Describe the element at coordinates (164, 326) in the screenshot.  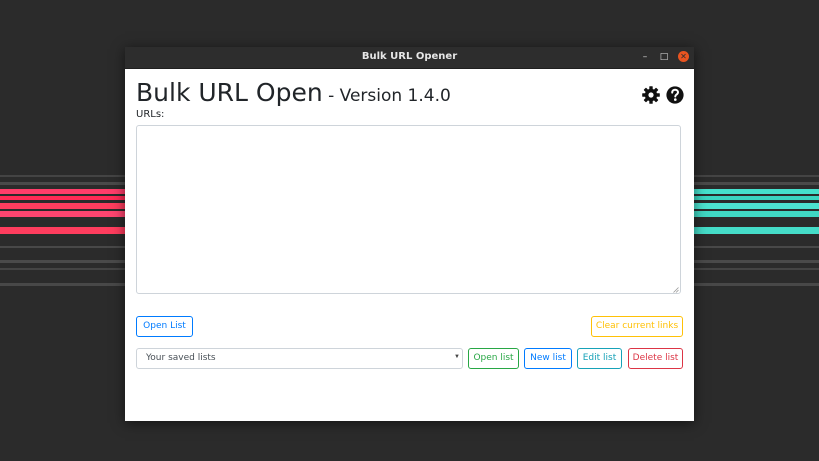
I see `open-list-file-button: Open List` at that location.